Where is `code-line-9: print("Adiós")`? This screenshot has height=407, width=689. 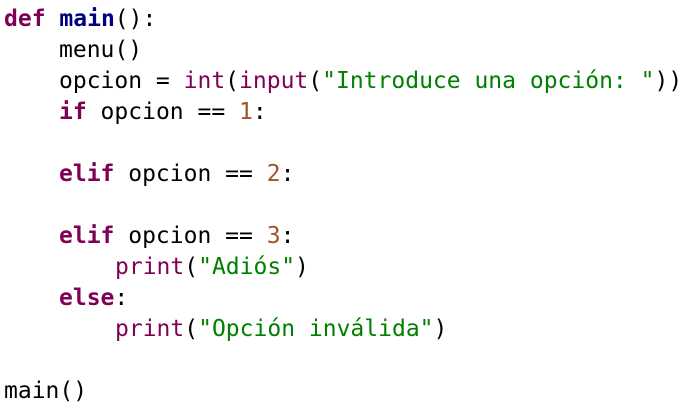
code-line-9: print("Adiós") is located at coordinates (346, 267).